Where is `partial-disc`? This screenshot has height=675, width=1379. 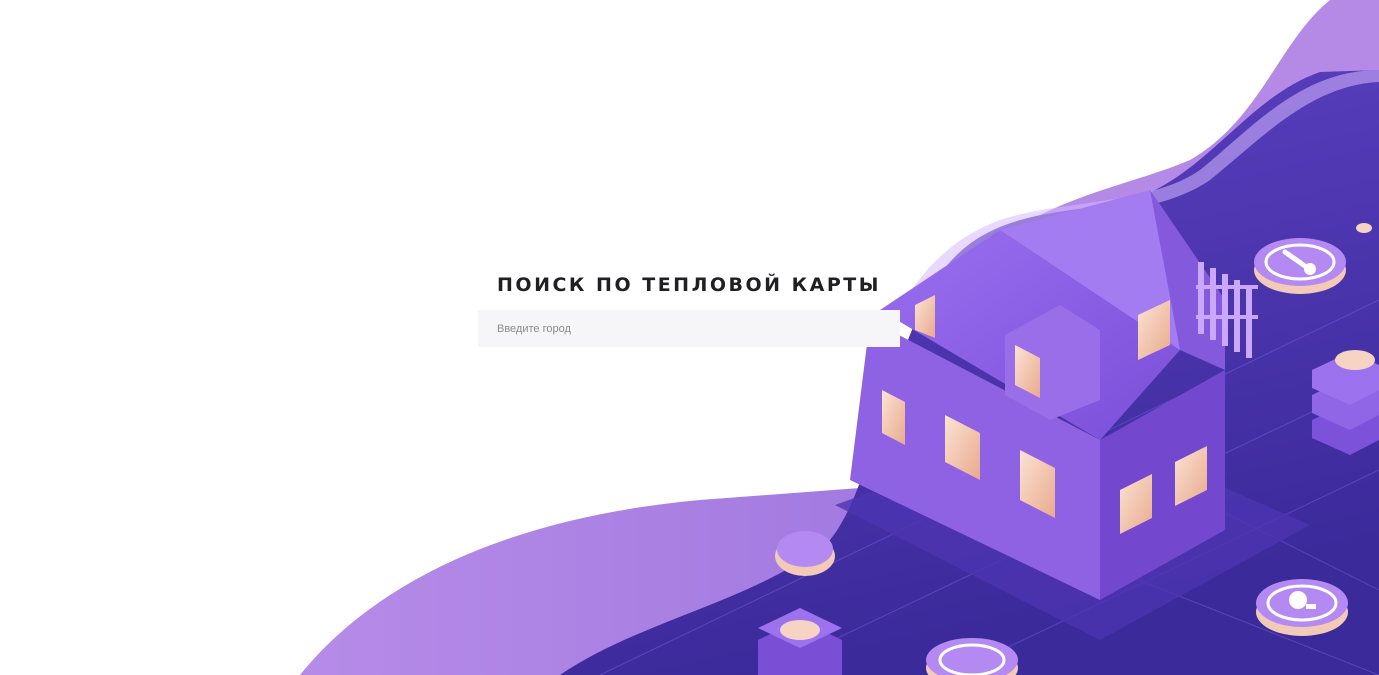 partial-disc is located at coordinates (805, 553).